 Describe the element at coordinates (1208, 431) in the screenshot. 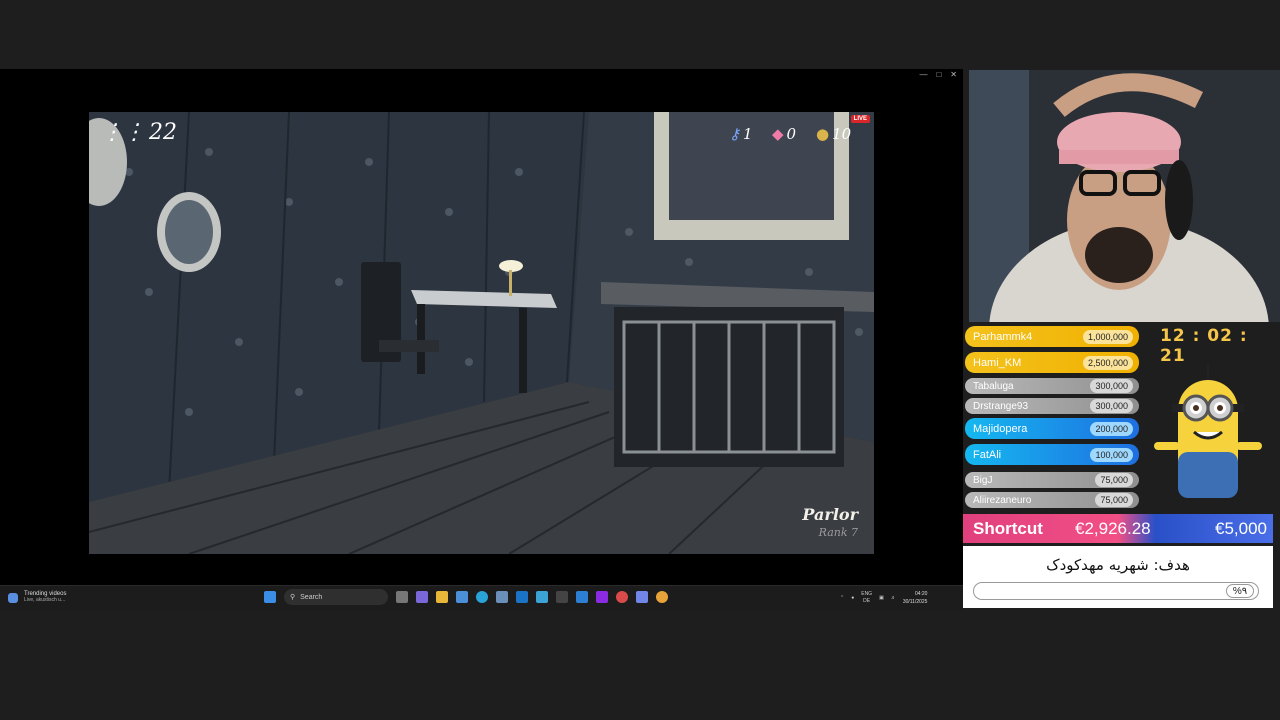

I see `minion-image` at that location.